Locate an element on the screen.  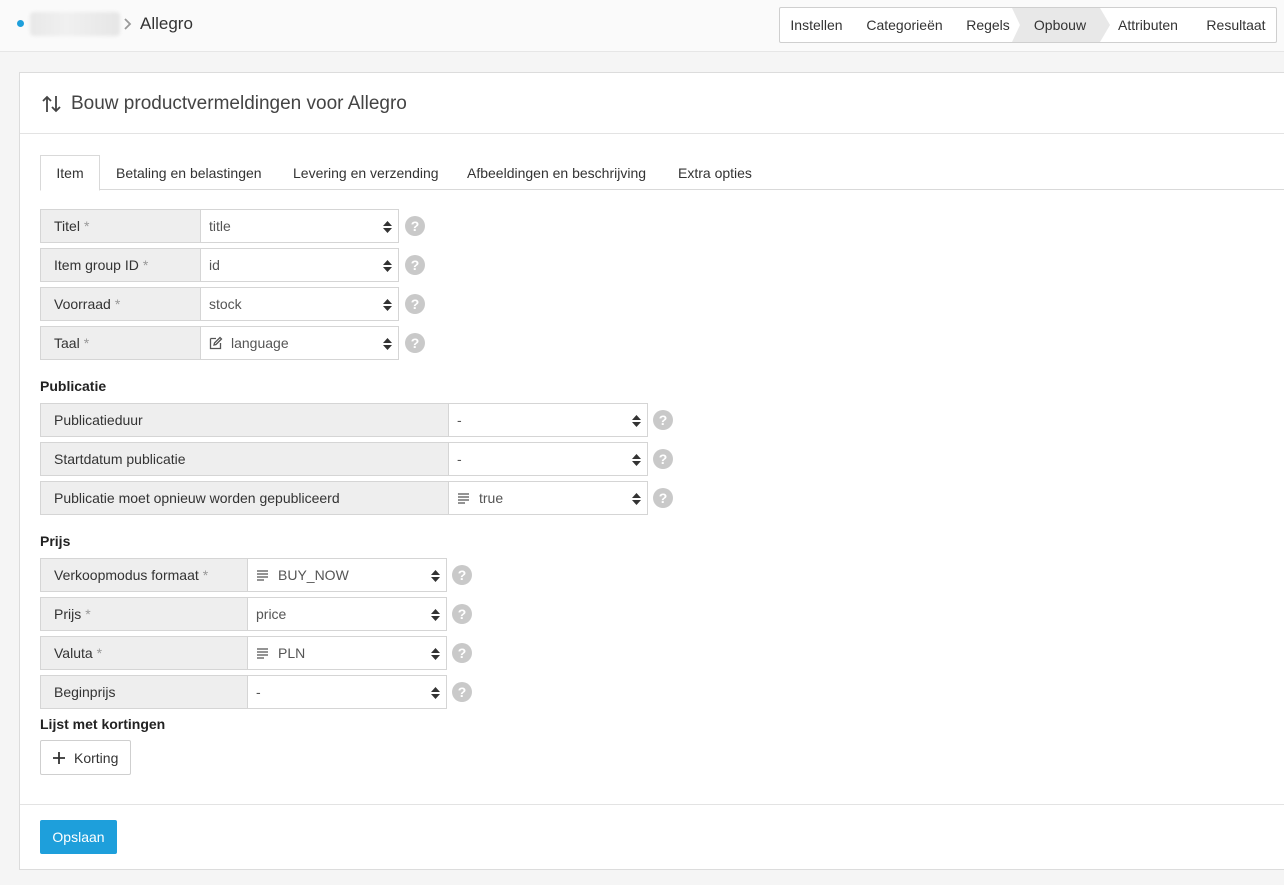
field-select-publicatieduur: - is located at coordinates (548, 420).